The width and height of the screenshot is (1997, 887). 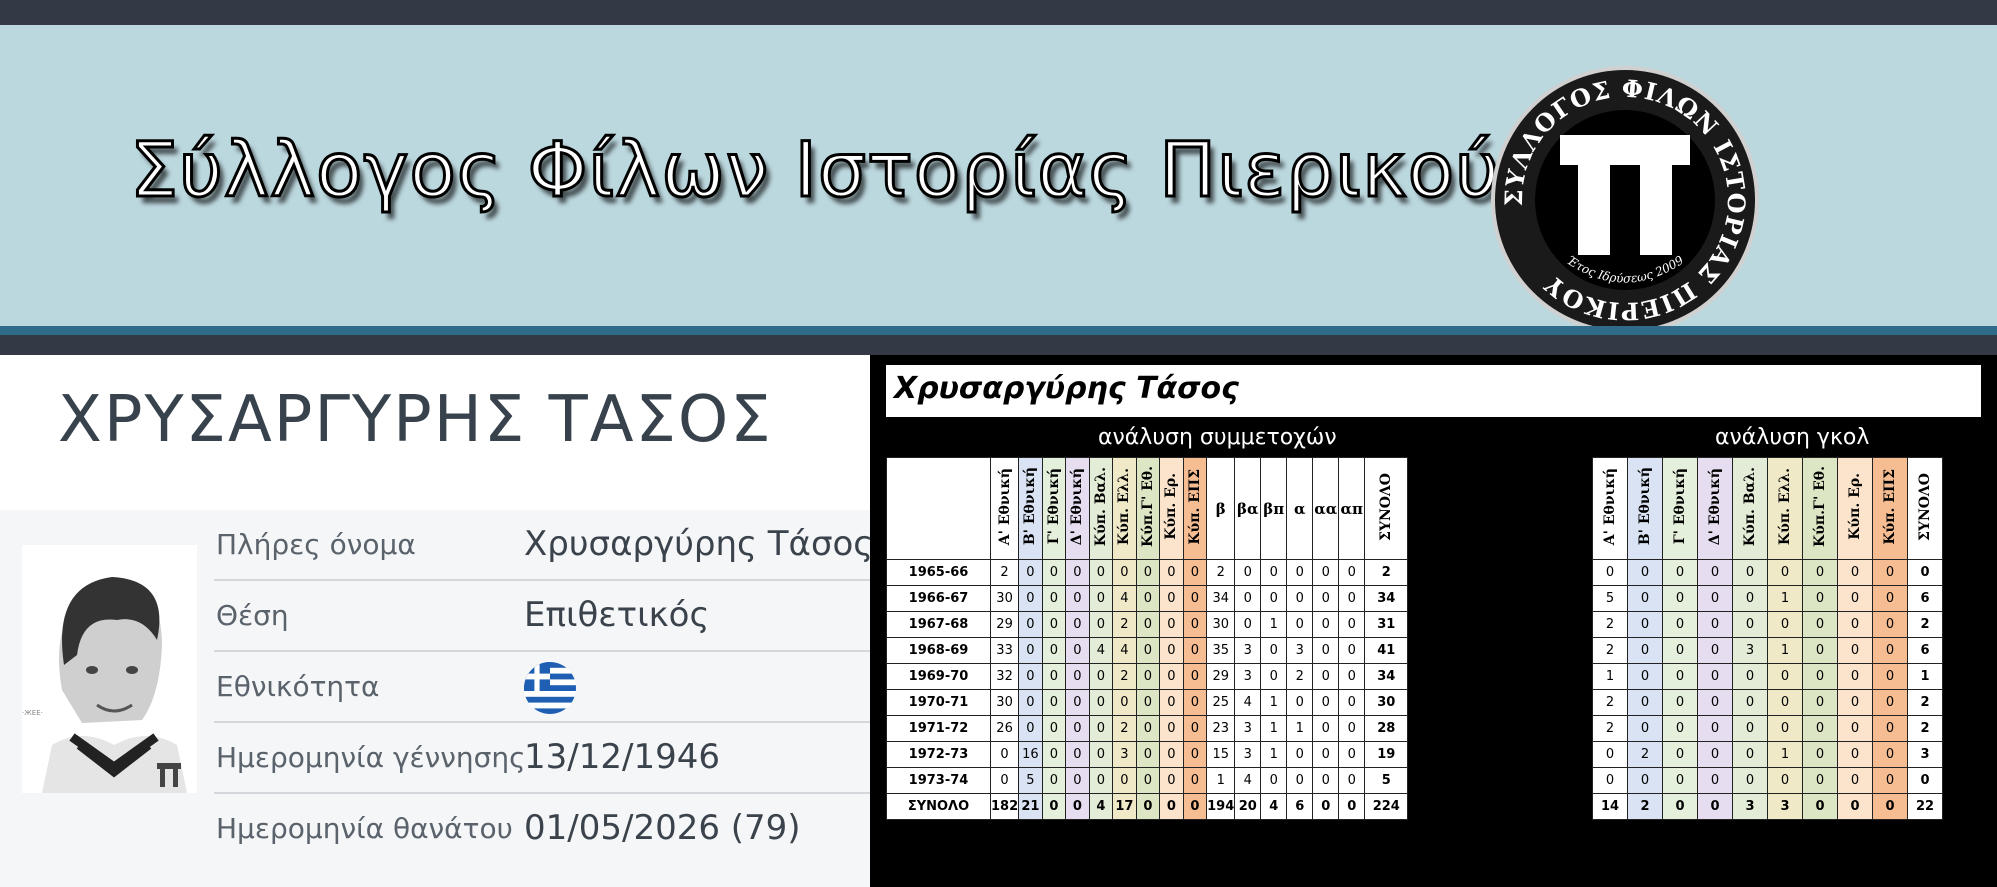 I want to click on appearances-column-label: Κύπ.Γ' Εθ., so click(x=1147, y=506).